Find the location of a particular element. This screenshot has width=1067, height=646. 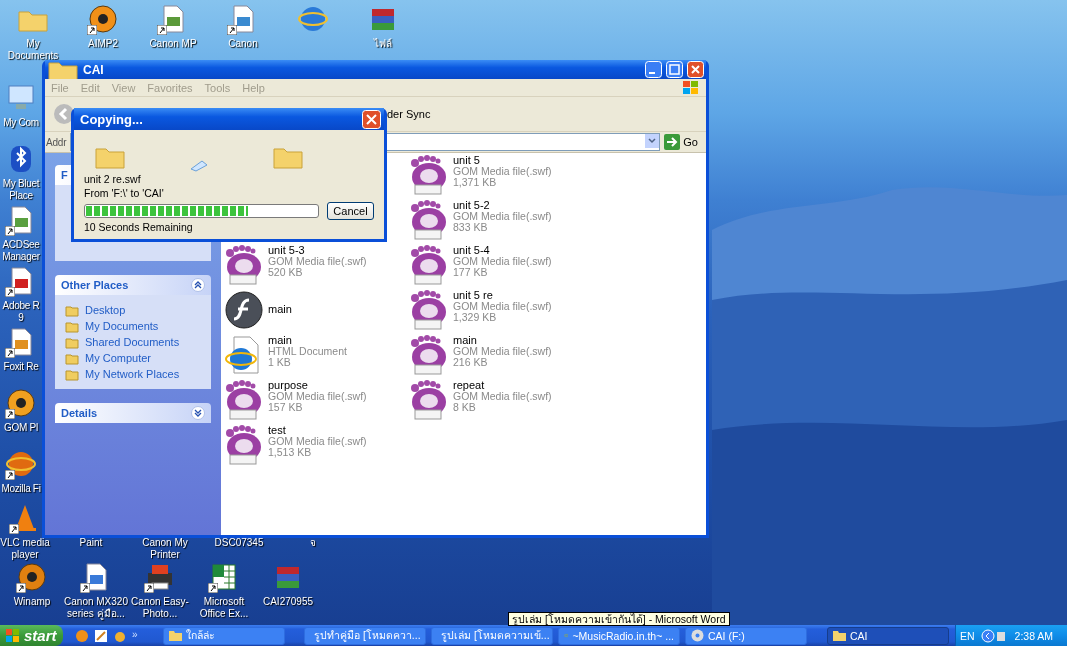

place-link: Shared Documents is located at coordinates (134, 342).